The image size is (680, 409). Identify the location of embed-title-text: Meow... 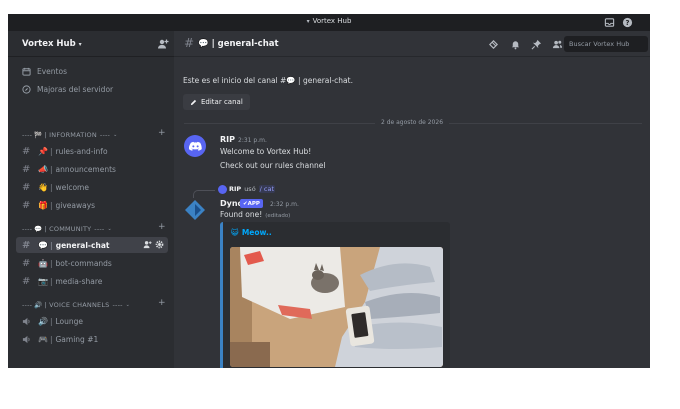
(256, 232).